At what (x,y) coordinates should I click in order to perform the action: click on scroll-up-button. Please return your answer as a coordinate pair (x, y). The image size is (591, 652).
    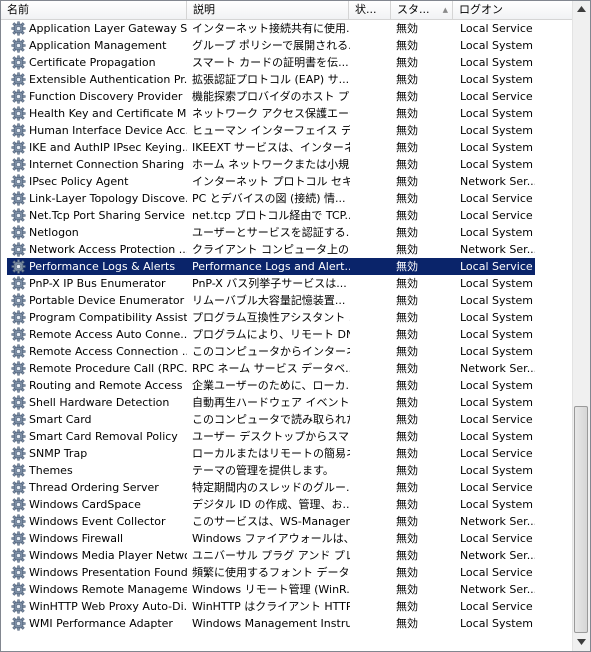
    Looking at the image, I should click on (581, 9).